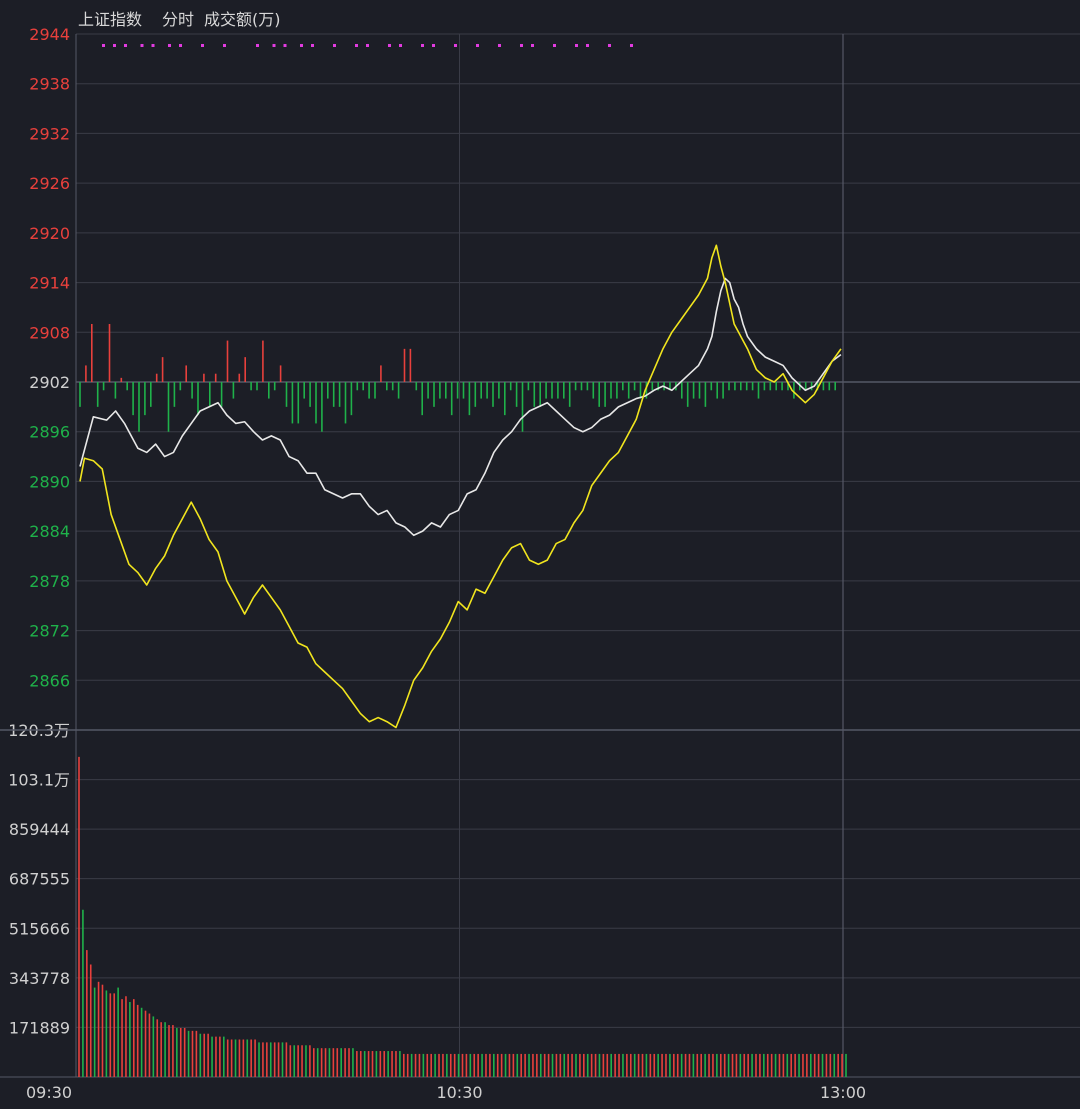 The height and width of the screenshot is (1109, 1080). I want to click on volume-tick-label: 859444, so click(39, 829).